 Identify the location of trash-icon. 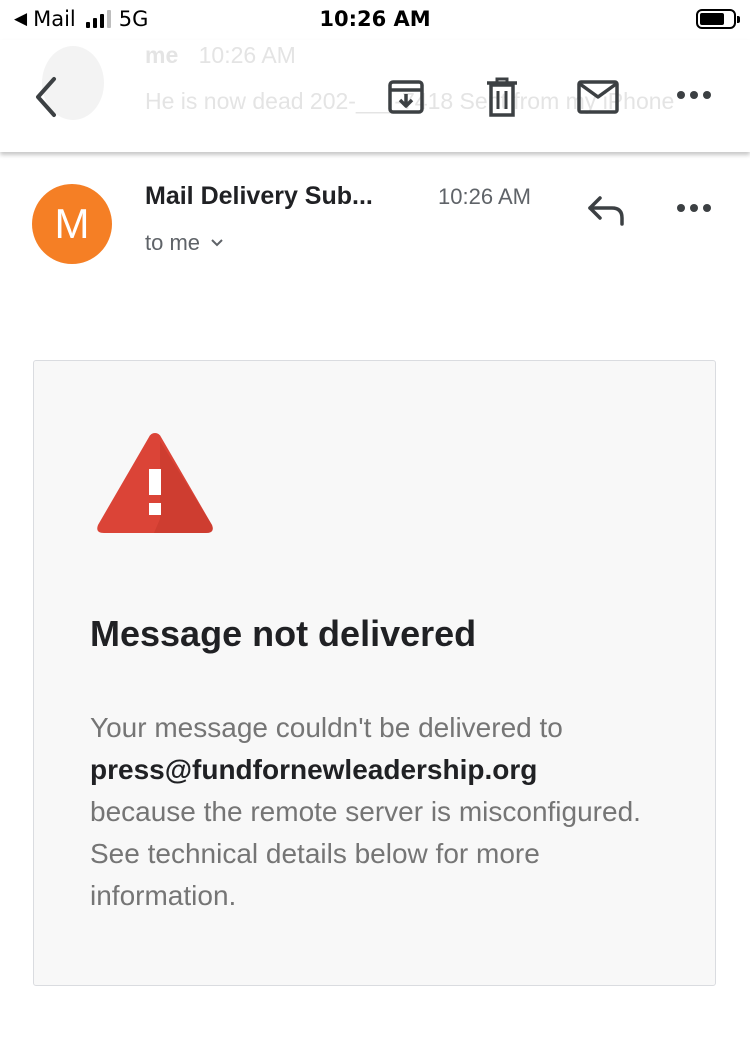
(502, 97).